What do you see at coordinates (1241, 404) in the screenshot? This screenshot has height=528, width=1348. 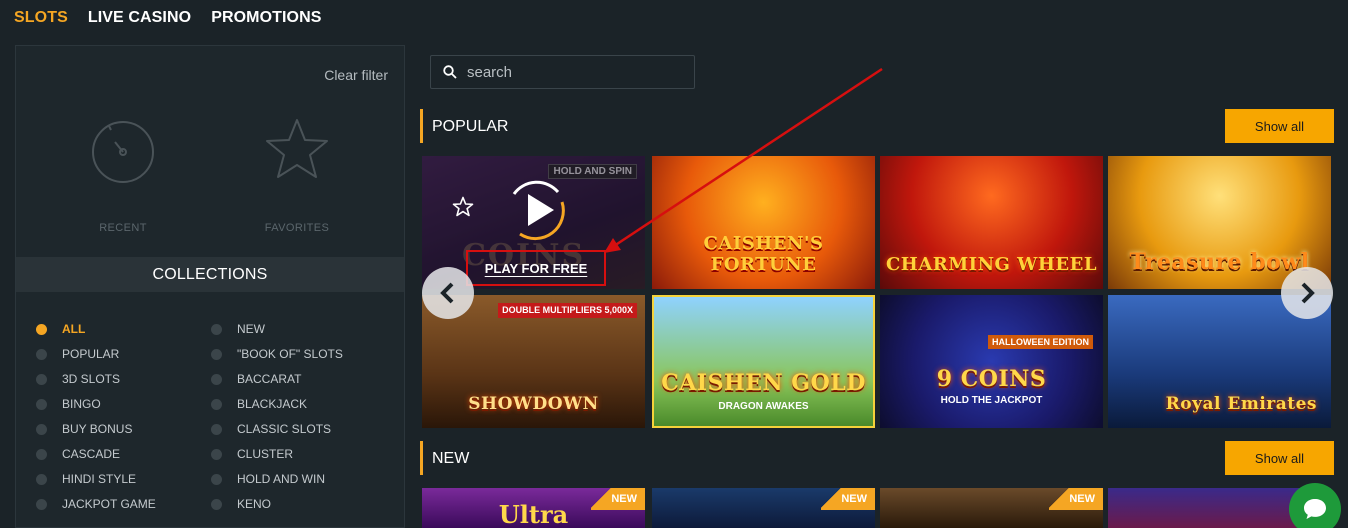 I see `game-title: Royal Emirates` at bounding box center [1241, 404].